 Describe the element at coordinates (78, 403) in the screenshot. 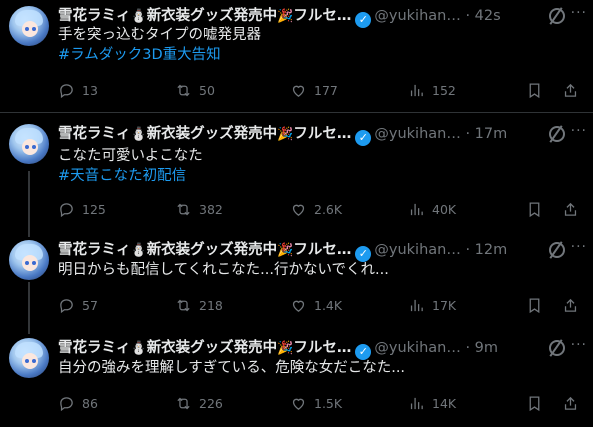

I see `reply-button: 86` at that location.